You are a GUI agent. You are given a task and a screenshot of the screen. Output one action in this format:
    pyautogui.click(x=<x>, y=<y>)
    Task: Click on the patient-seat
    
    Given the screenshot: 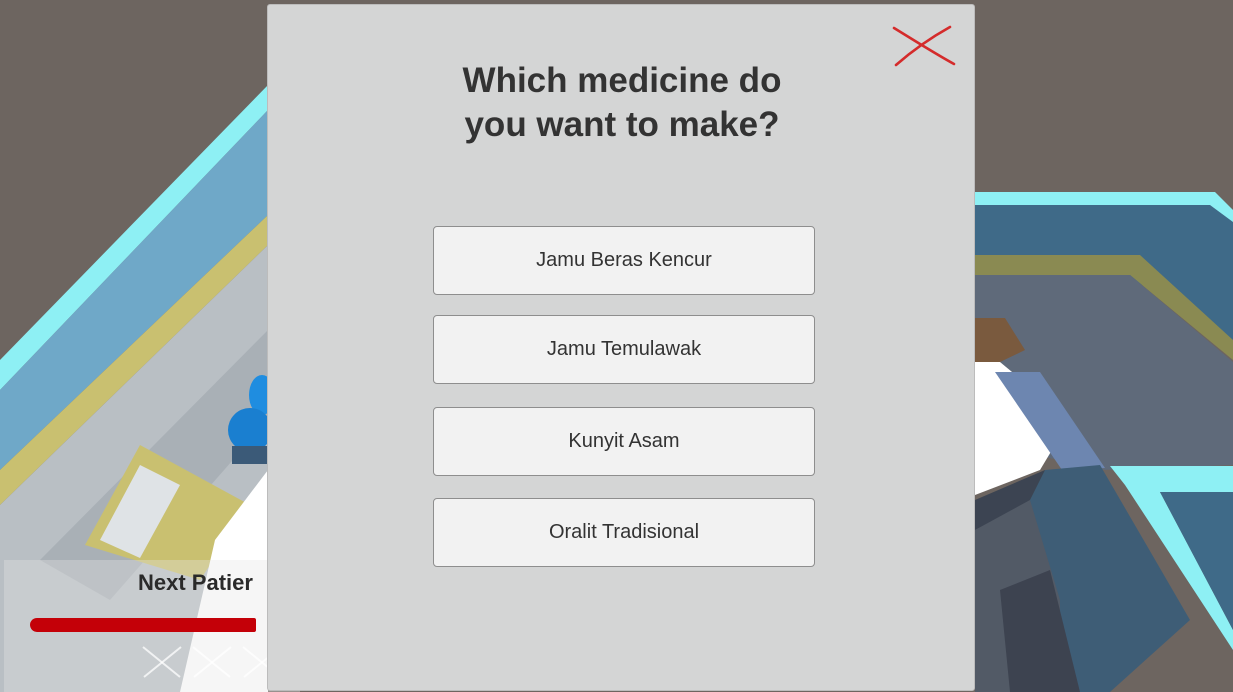 What is the action you would take?
    pyautogui.click(x=250, y=455)
    